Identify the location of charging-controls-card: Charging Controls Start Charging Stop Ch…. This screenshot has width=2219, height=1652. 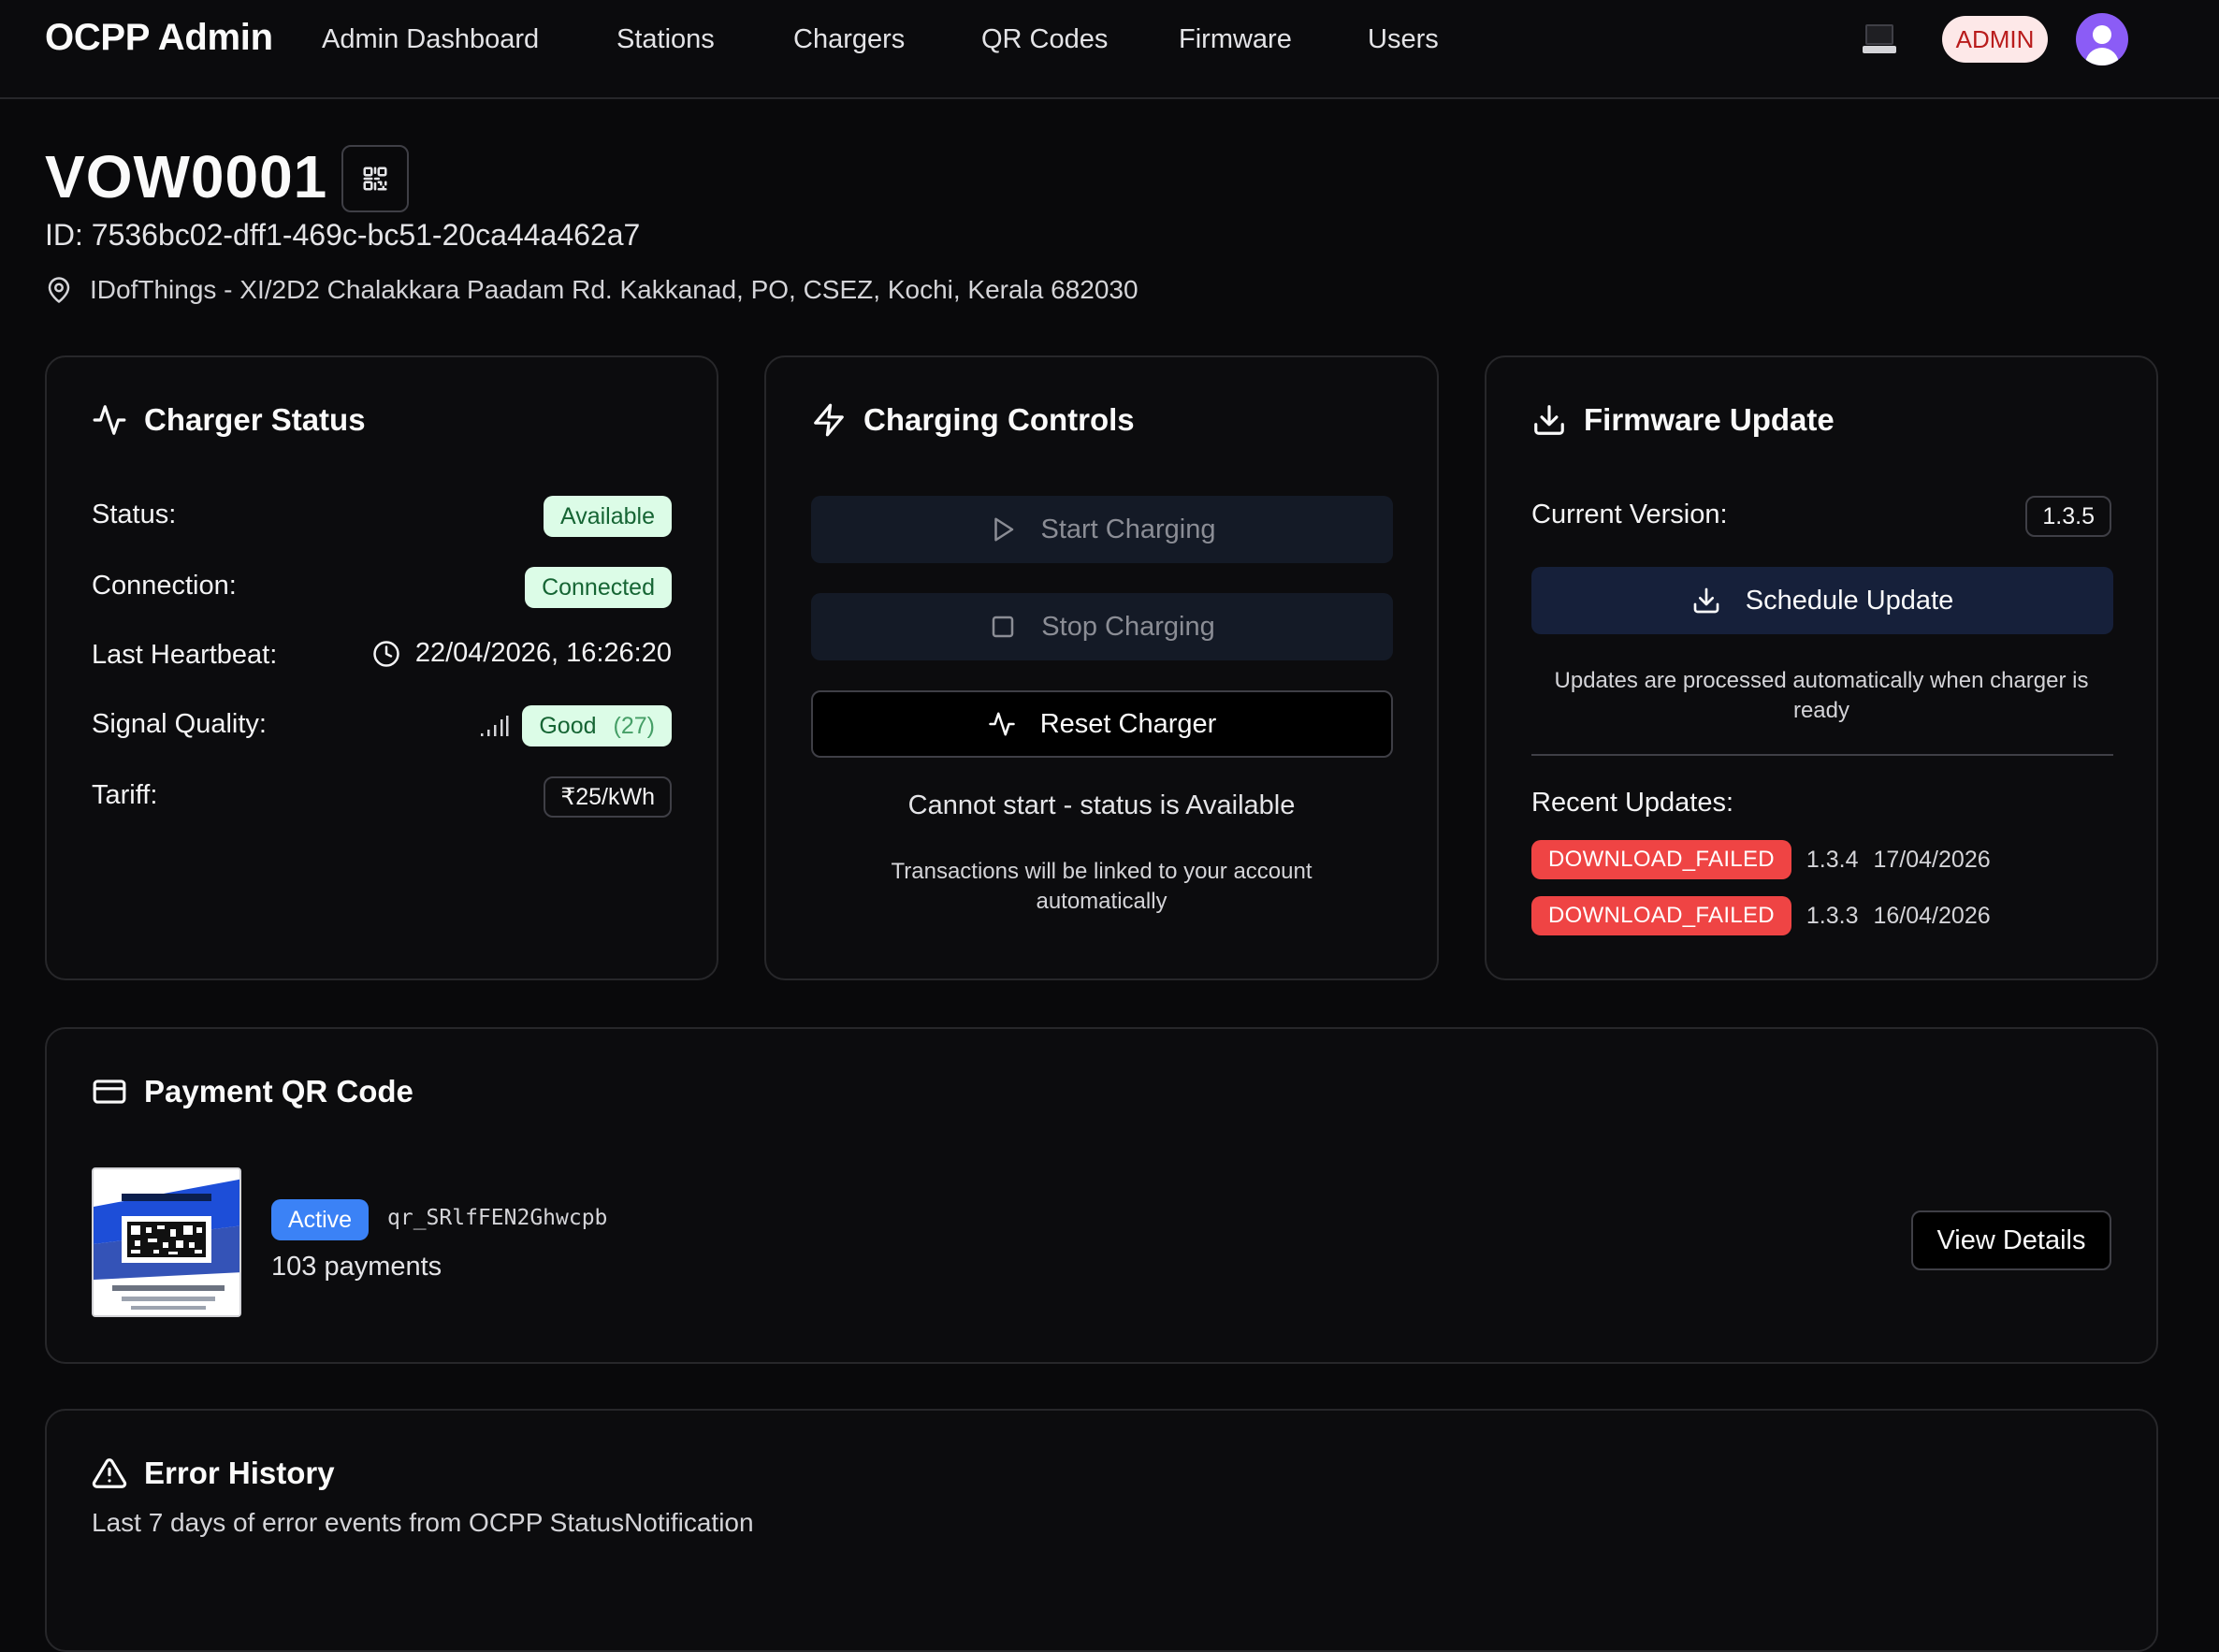
(1101, 667).